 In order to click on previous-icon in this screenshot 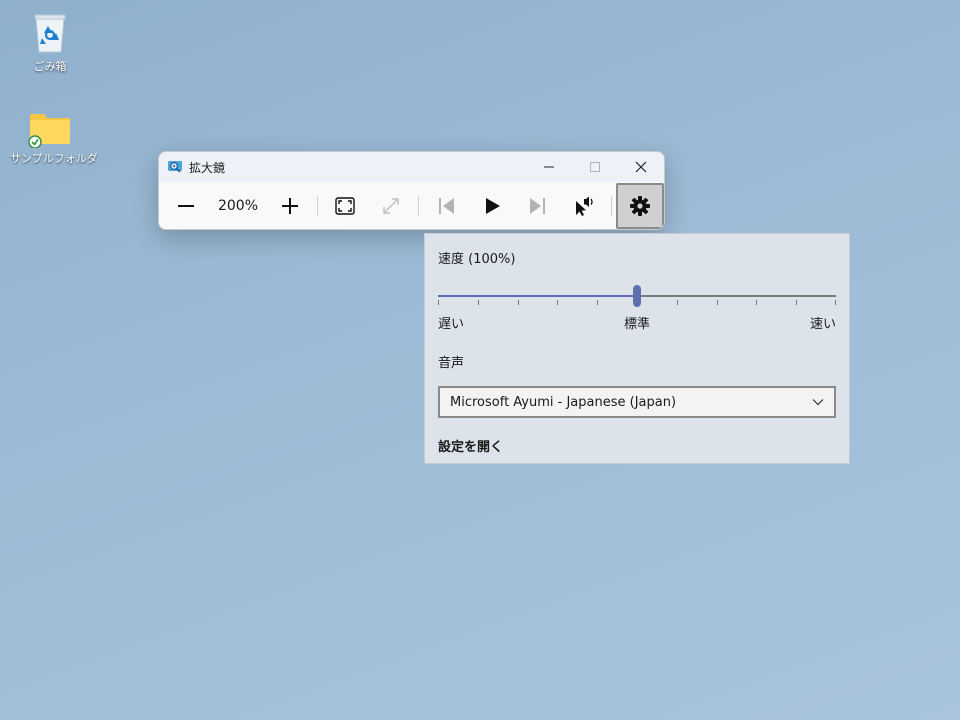, I will do `click(446, 206)`.